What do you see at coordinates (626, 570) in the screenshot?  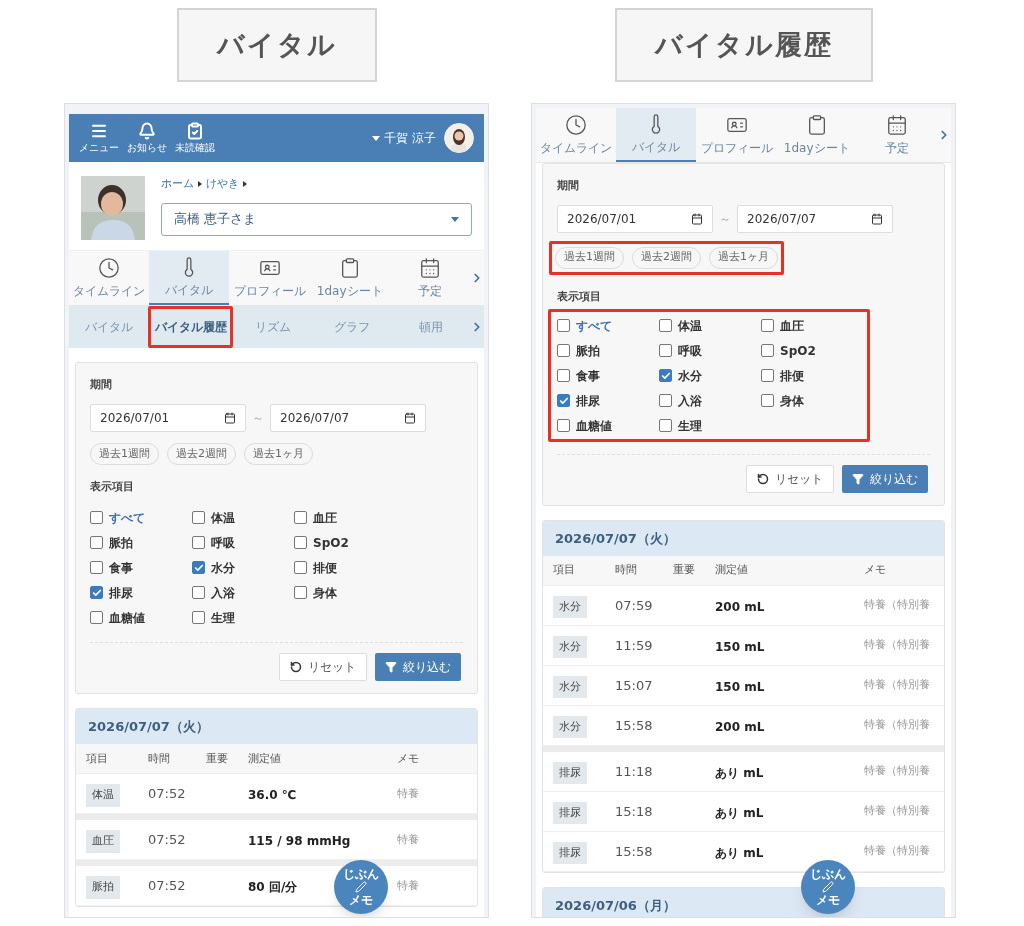 I see `column-header: 時間` at bounding box center [626, 570].